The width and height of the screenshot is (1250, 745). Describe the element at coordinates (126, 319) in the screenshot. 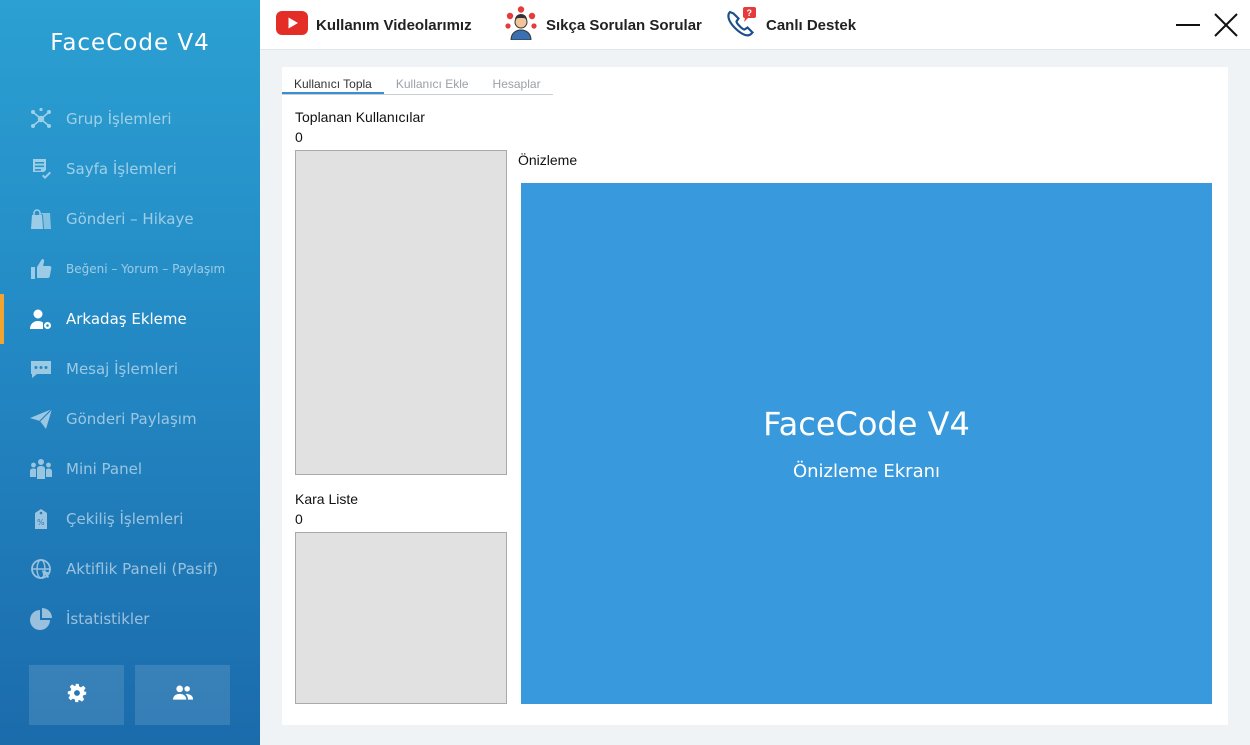

I see `sidebar-item-label: Arkadaş Ekleme` at that location.